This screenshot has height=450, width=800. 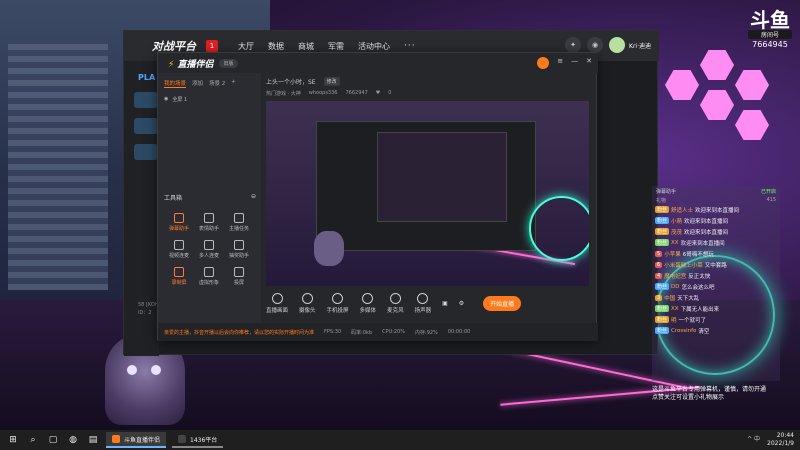 What do you see at coordinates (595, 45) in the screenshot?
I see `chat-icon: ◉` at bounding box center [595, 45].